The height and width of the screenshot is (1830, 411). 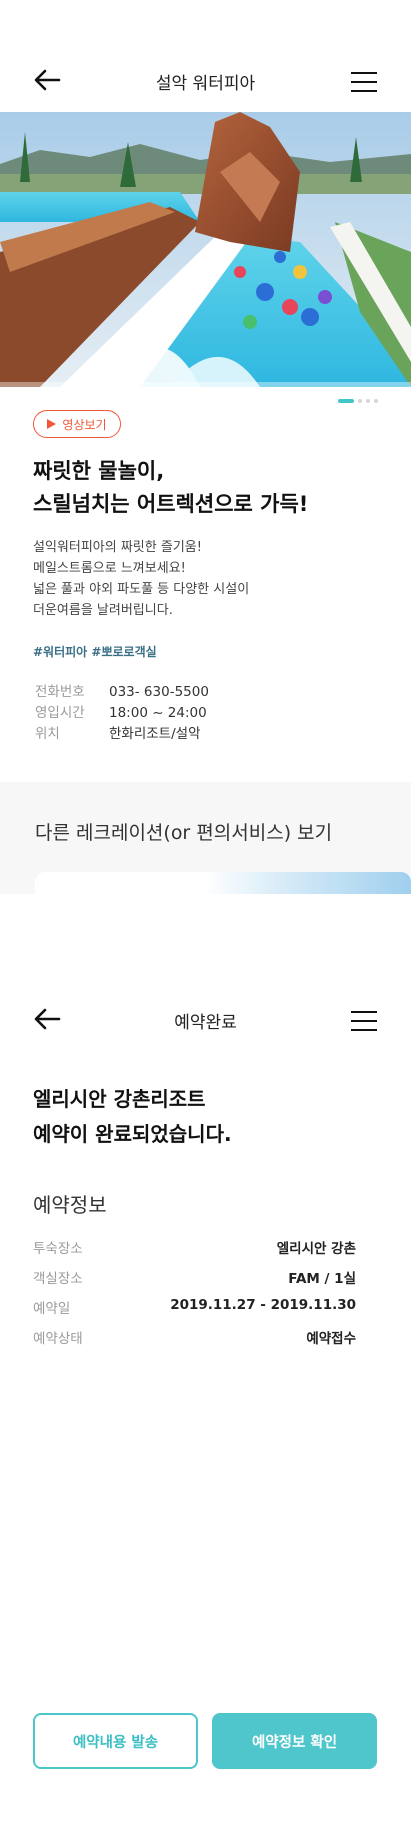 I want to click on info-row-hours: 영입시간 18:00 ~ 24:00, so click(x=121, y=711).